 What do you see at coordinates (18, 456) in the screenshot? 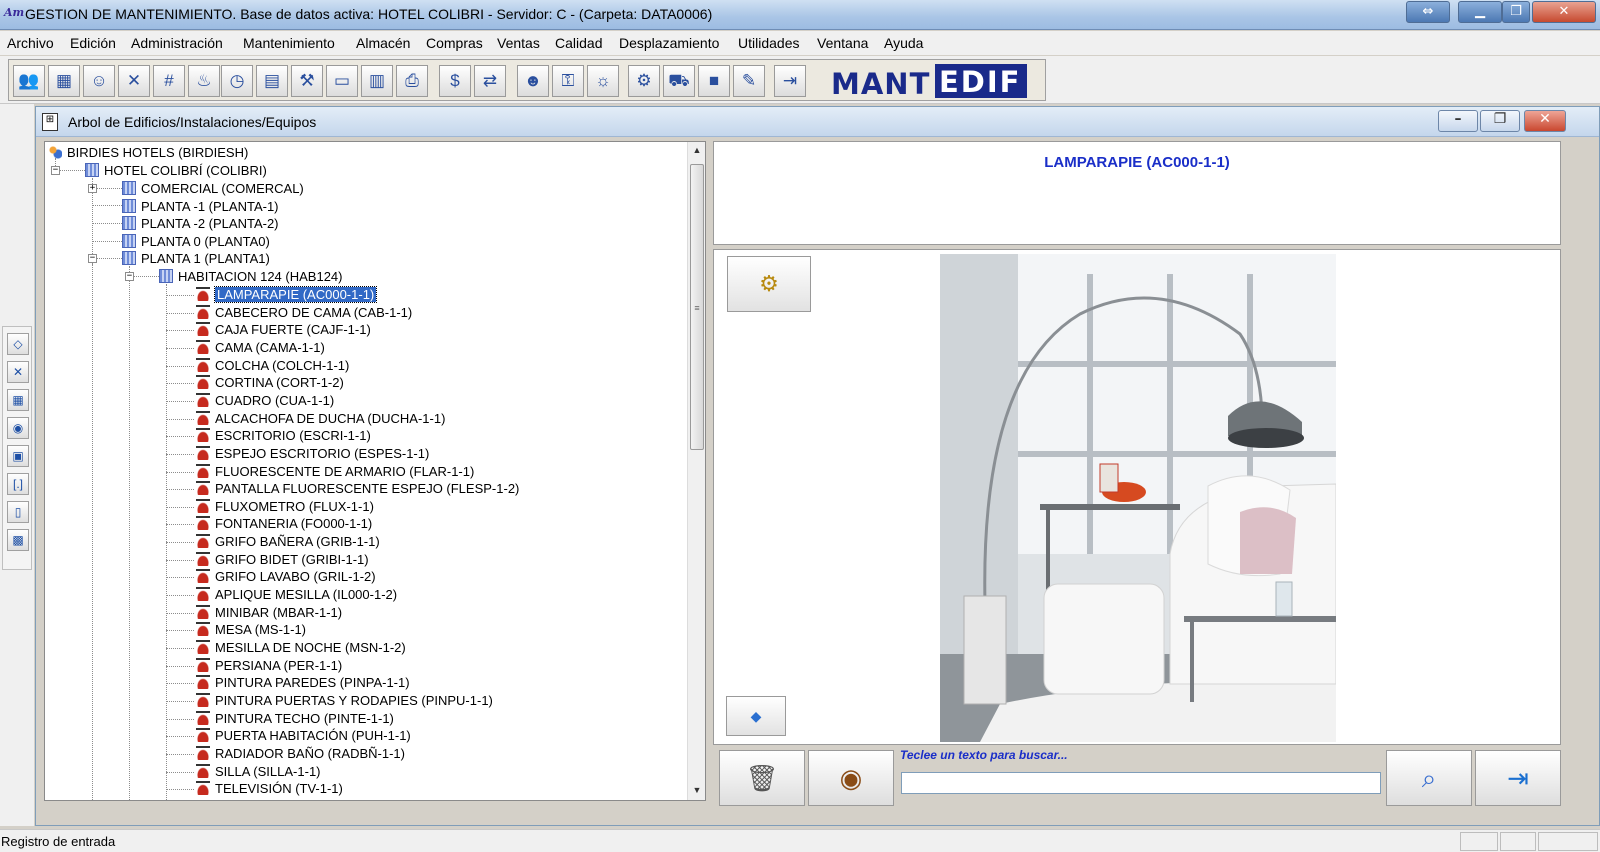
I see `database-icon: ▣` at bounding box center [18, 456].